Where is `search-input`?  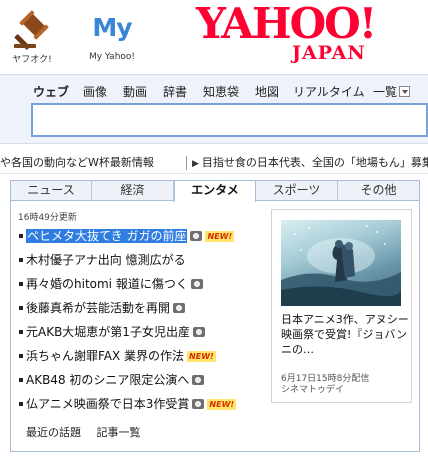
search-input is located at coordinates (229, 120).